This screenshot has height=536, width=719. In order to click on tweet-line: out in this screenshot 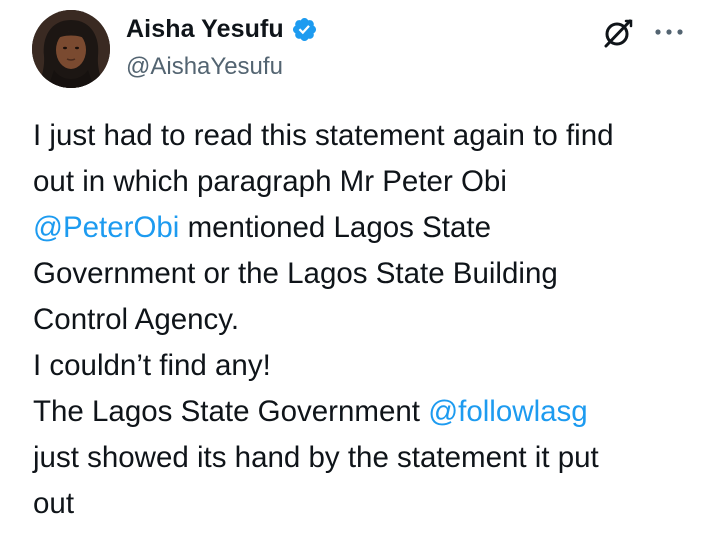, I will do `click(54, 503)`.